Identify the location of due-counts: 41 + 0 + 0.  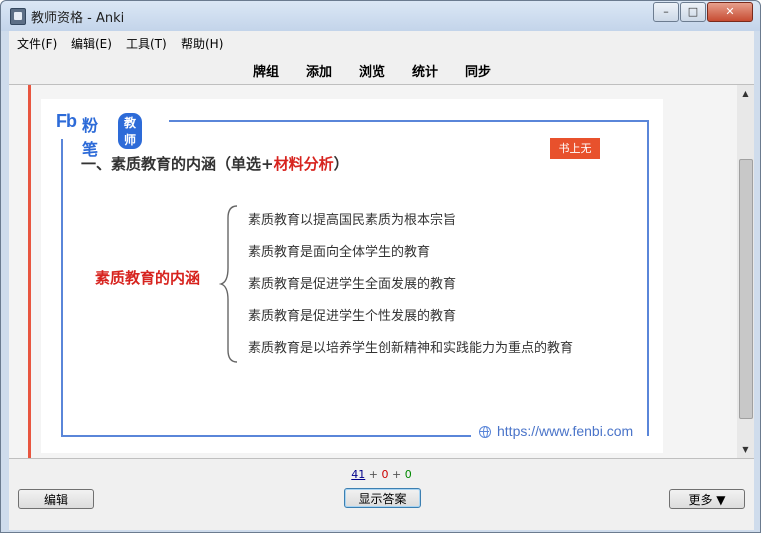
(381, 474).